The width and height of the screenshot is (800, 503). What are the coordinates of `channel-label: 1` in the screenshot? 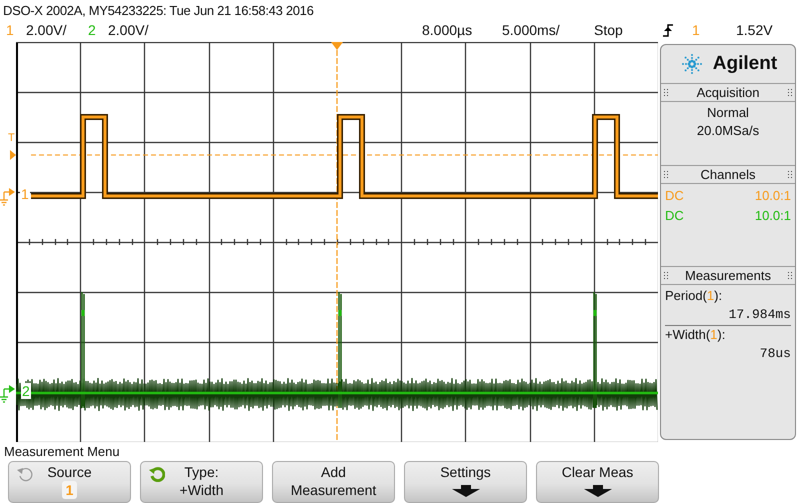 It's located at (25, 194).